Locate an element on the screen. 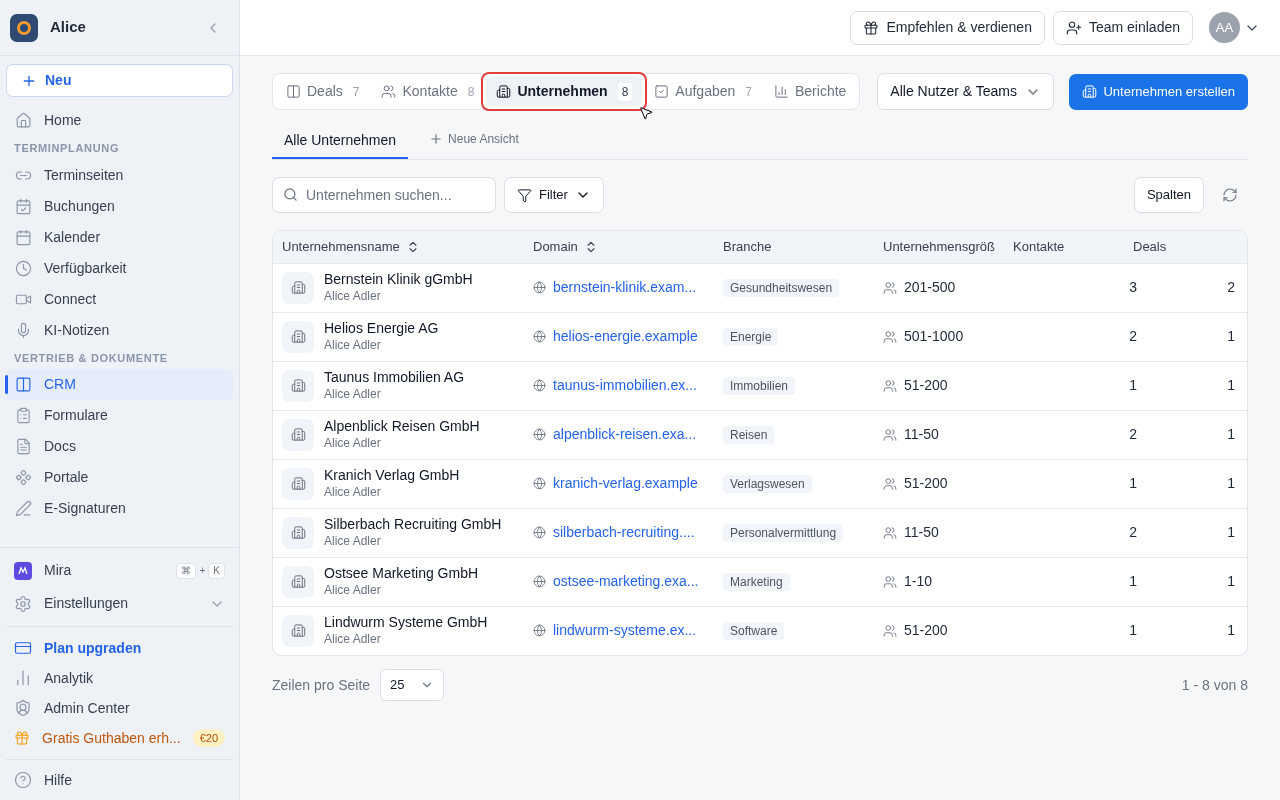  refer-button: Empfehlen & verdienen is located at coordinates (947, 27).